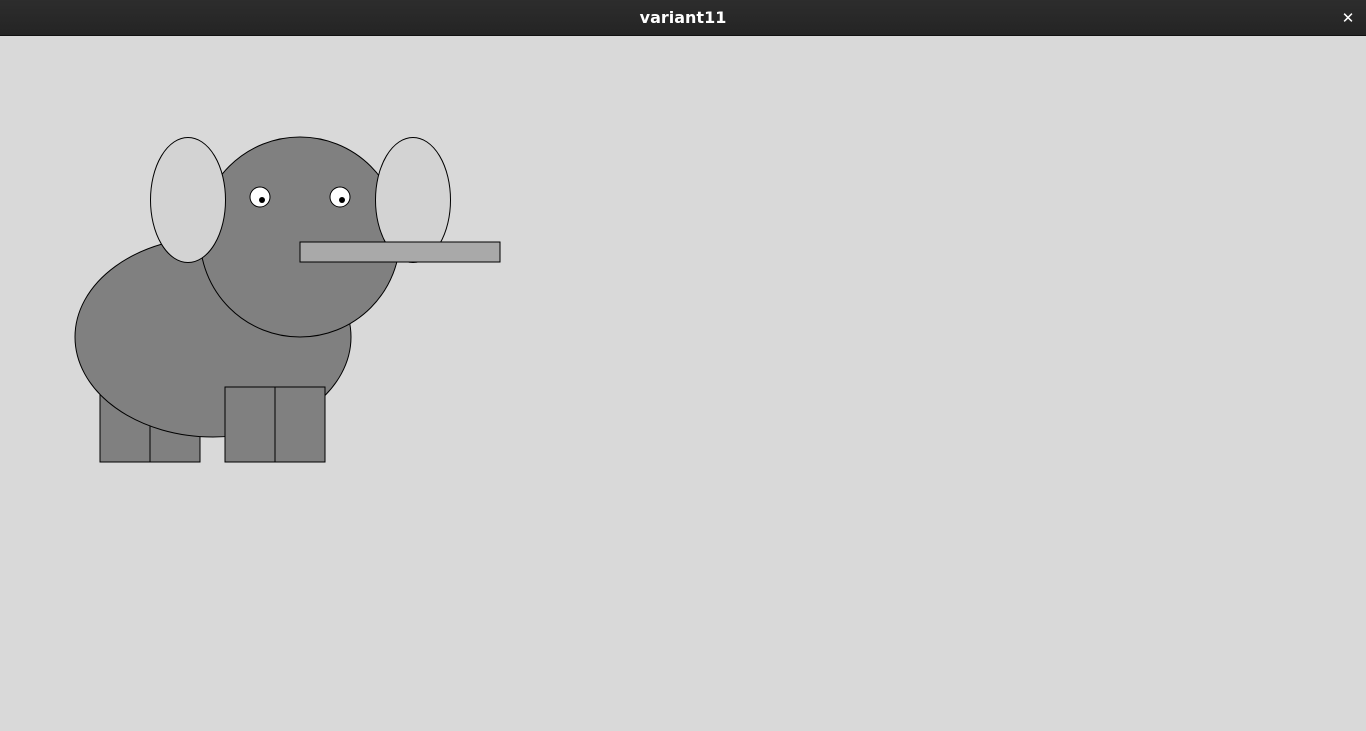  I want to click on ear-left, so click(188, 200).